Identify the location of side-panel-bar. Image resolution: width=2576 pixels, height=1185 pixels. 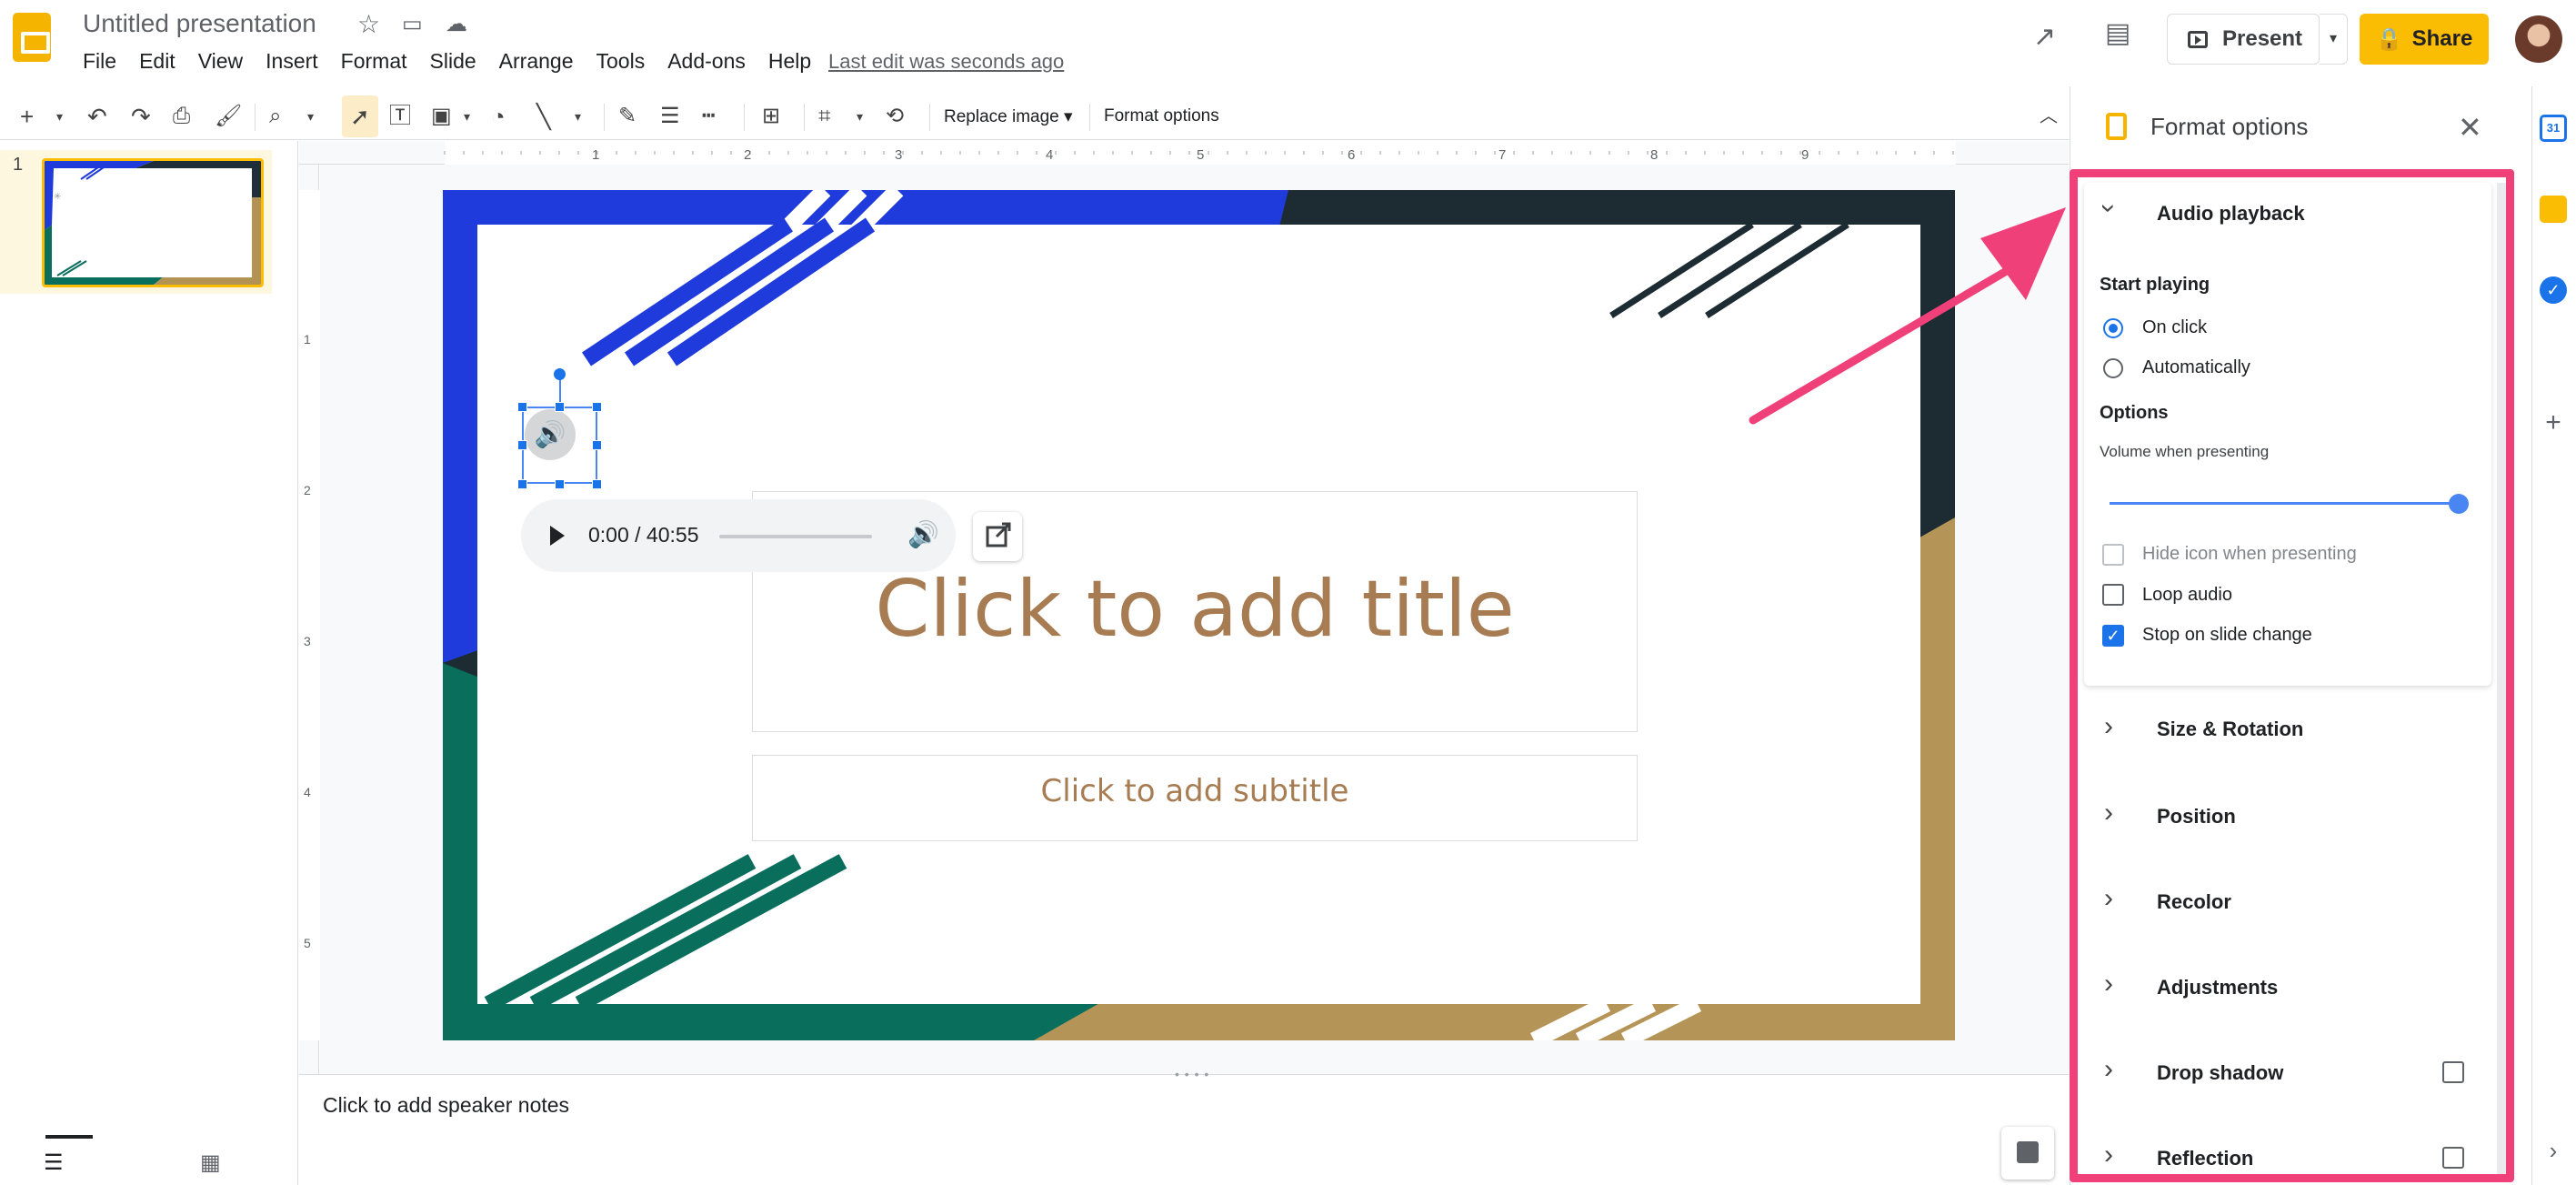
(2553, 635).